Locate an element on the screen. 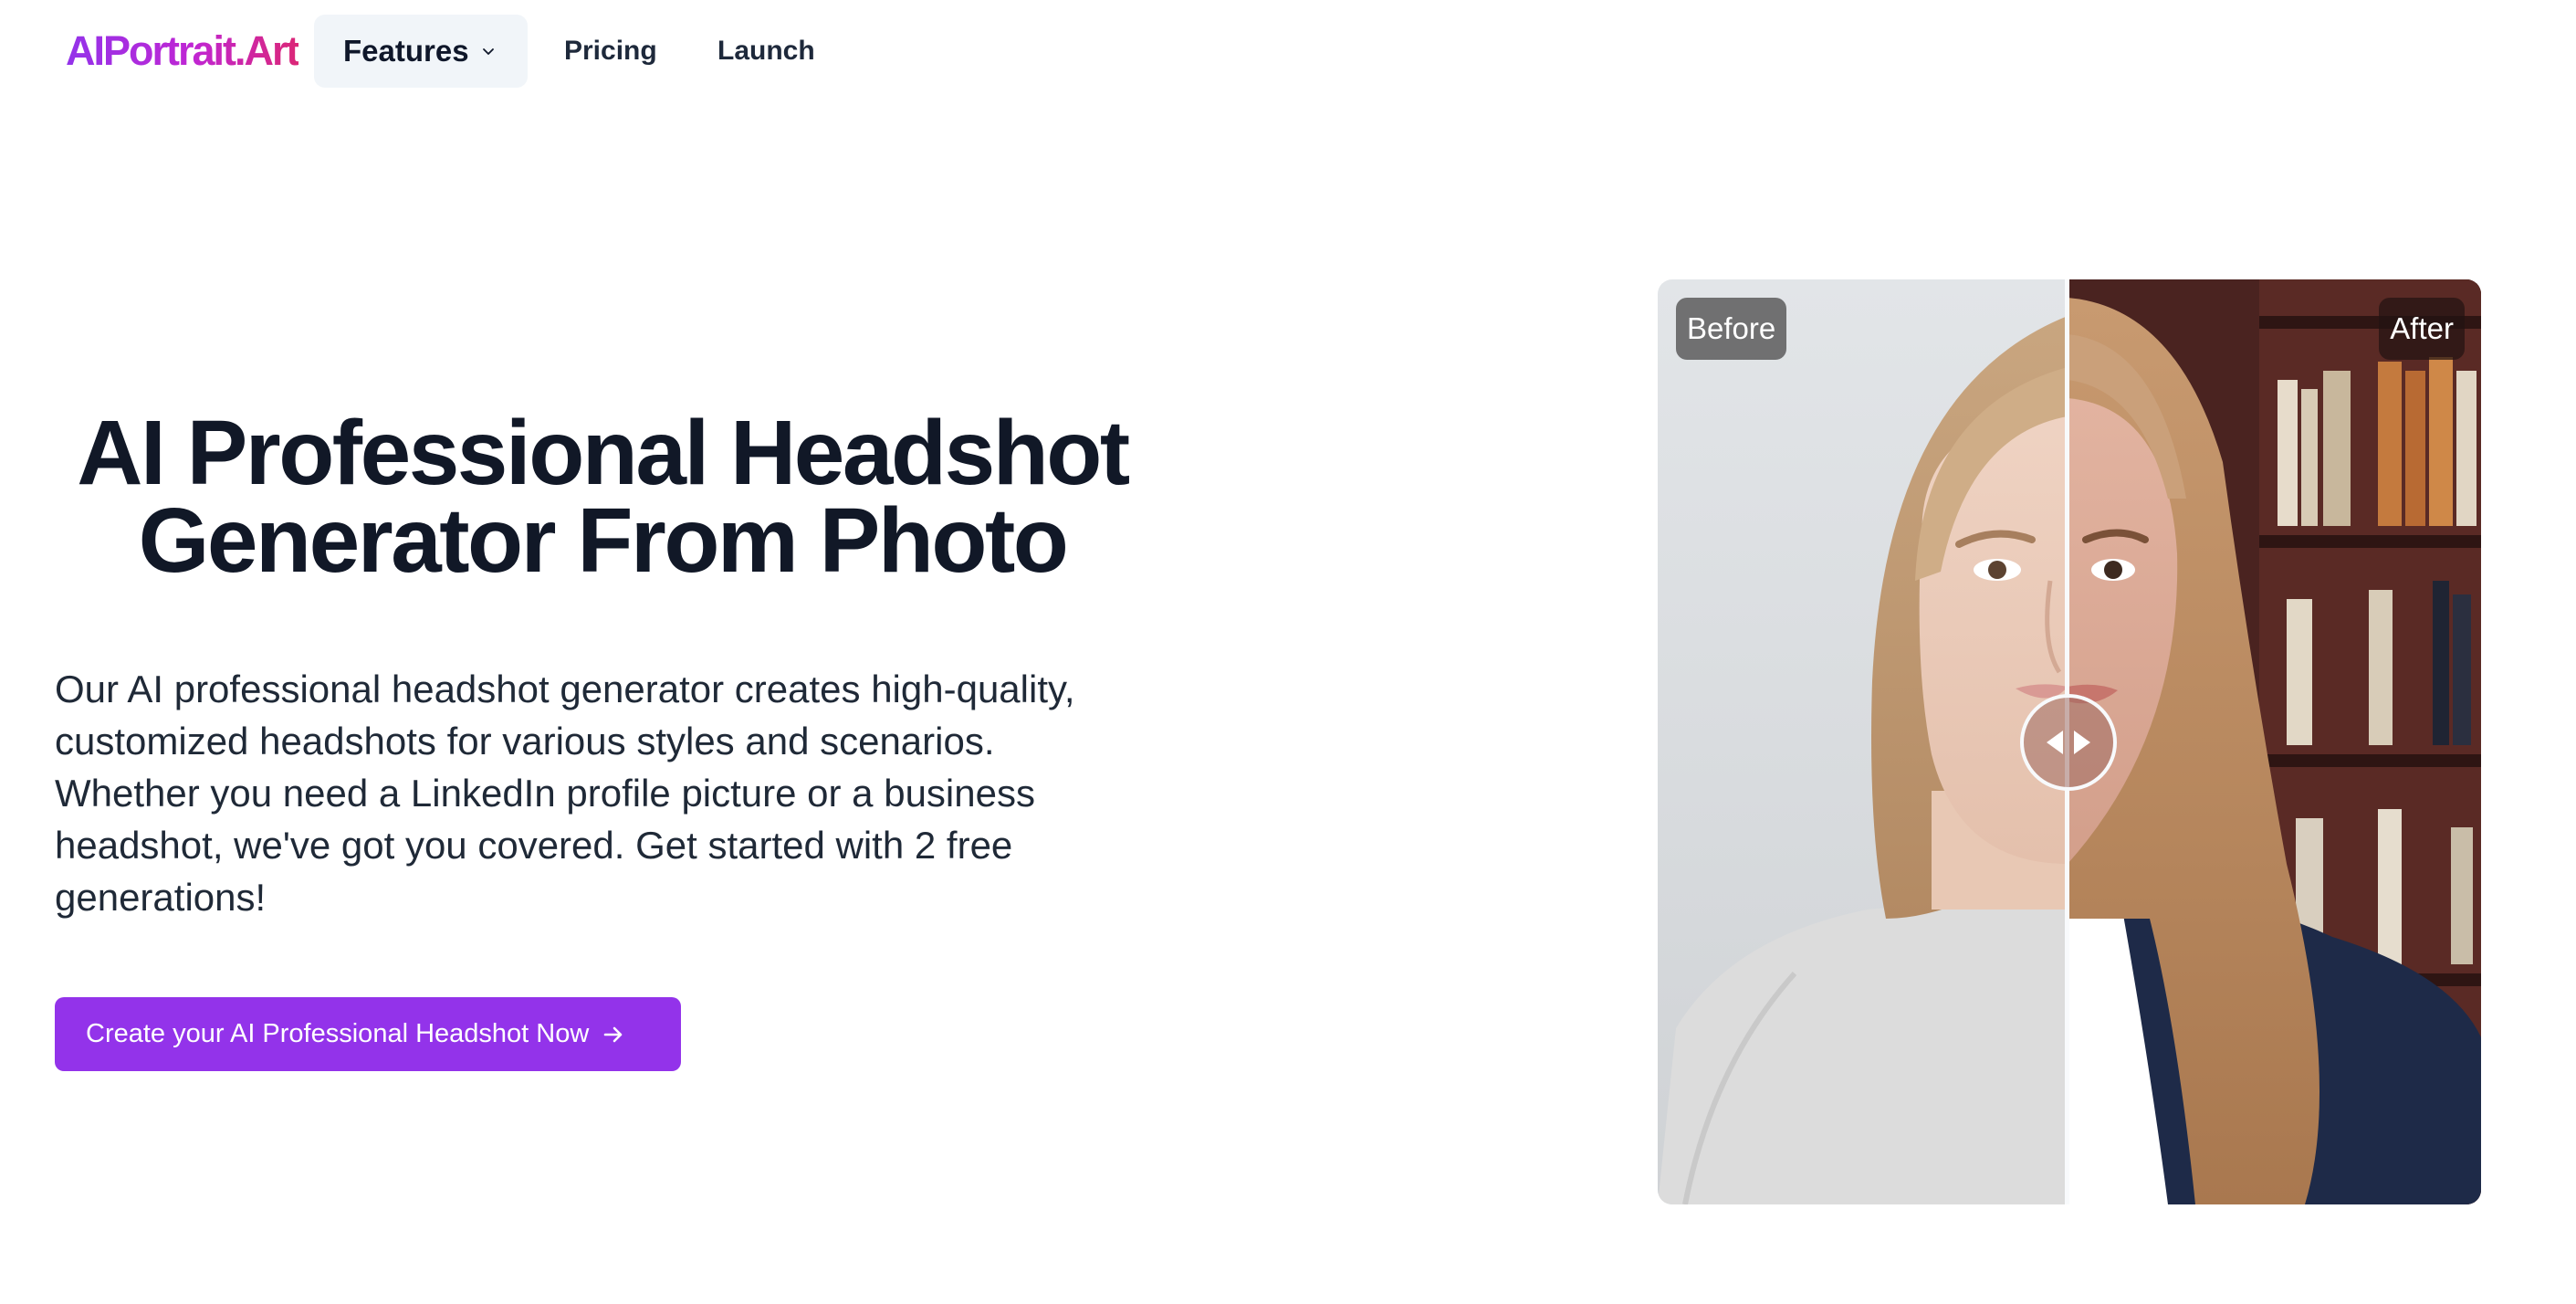 This screenshot has height=1304, width=2576. arrow-right-icon is located at coordinates (613, 1034).